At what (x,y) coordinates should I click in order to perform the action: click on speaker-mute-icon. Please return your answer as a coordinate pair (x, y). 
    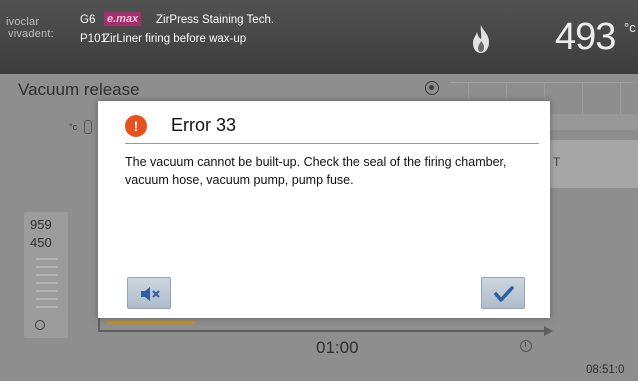
    Looking at the image, I should click on (150, 294).